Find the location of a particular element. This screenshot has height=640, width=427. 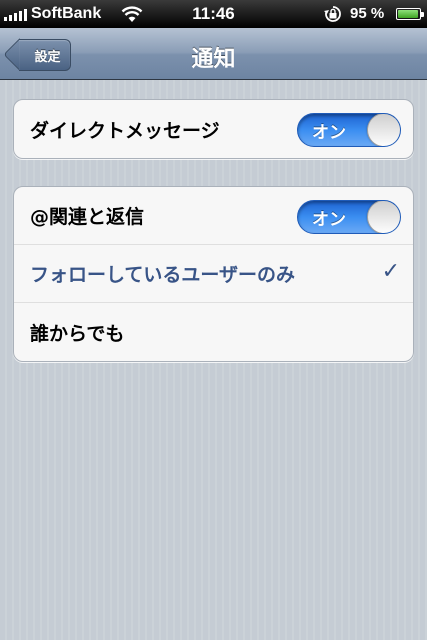

mentions-toggle: オン is located at coordinates (349, 217).